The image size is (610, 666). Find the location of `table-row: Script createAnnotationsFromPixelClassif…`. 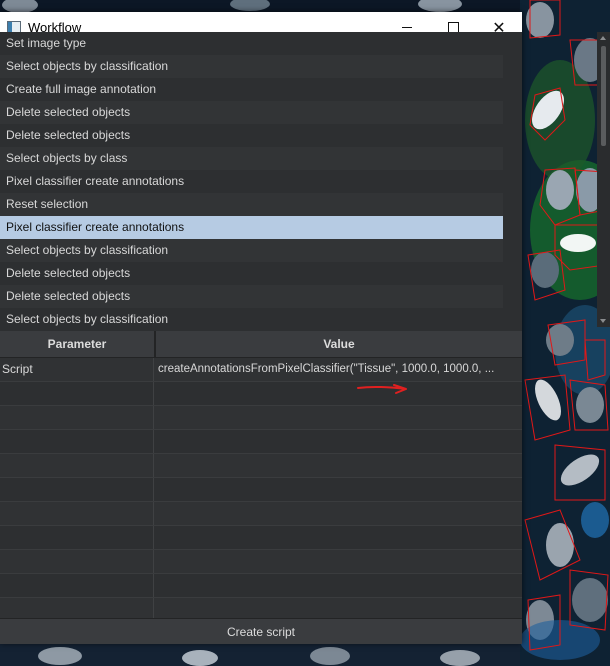

table-row: Script createAnnotationsFromPixelClassif… is located at coordinates (261, 370).